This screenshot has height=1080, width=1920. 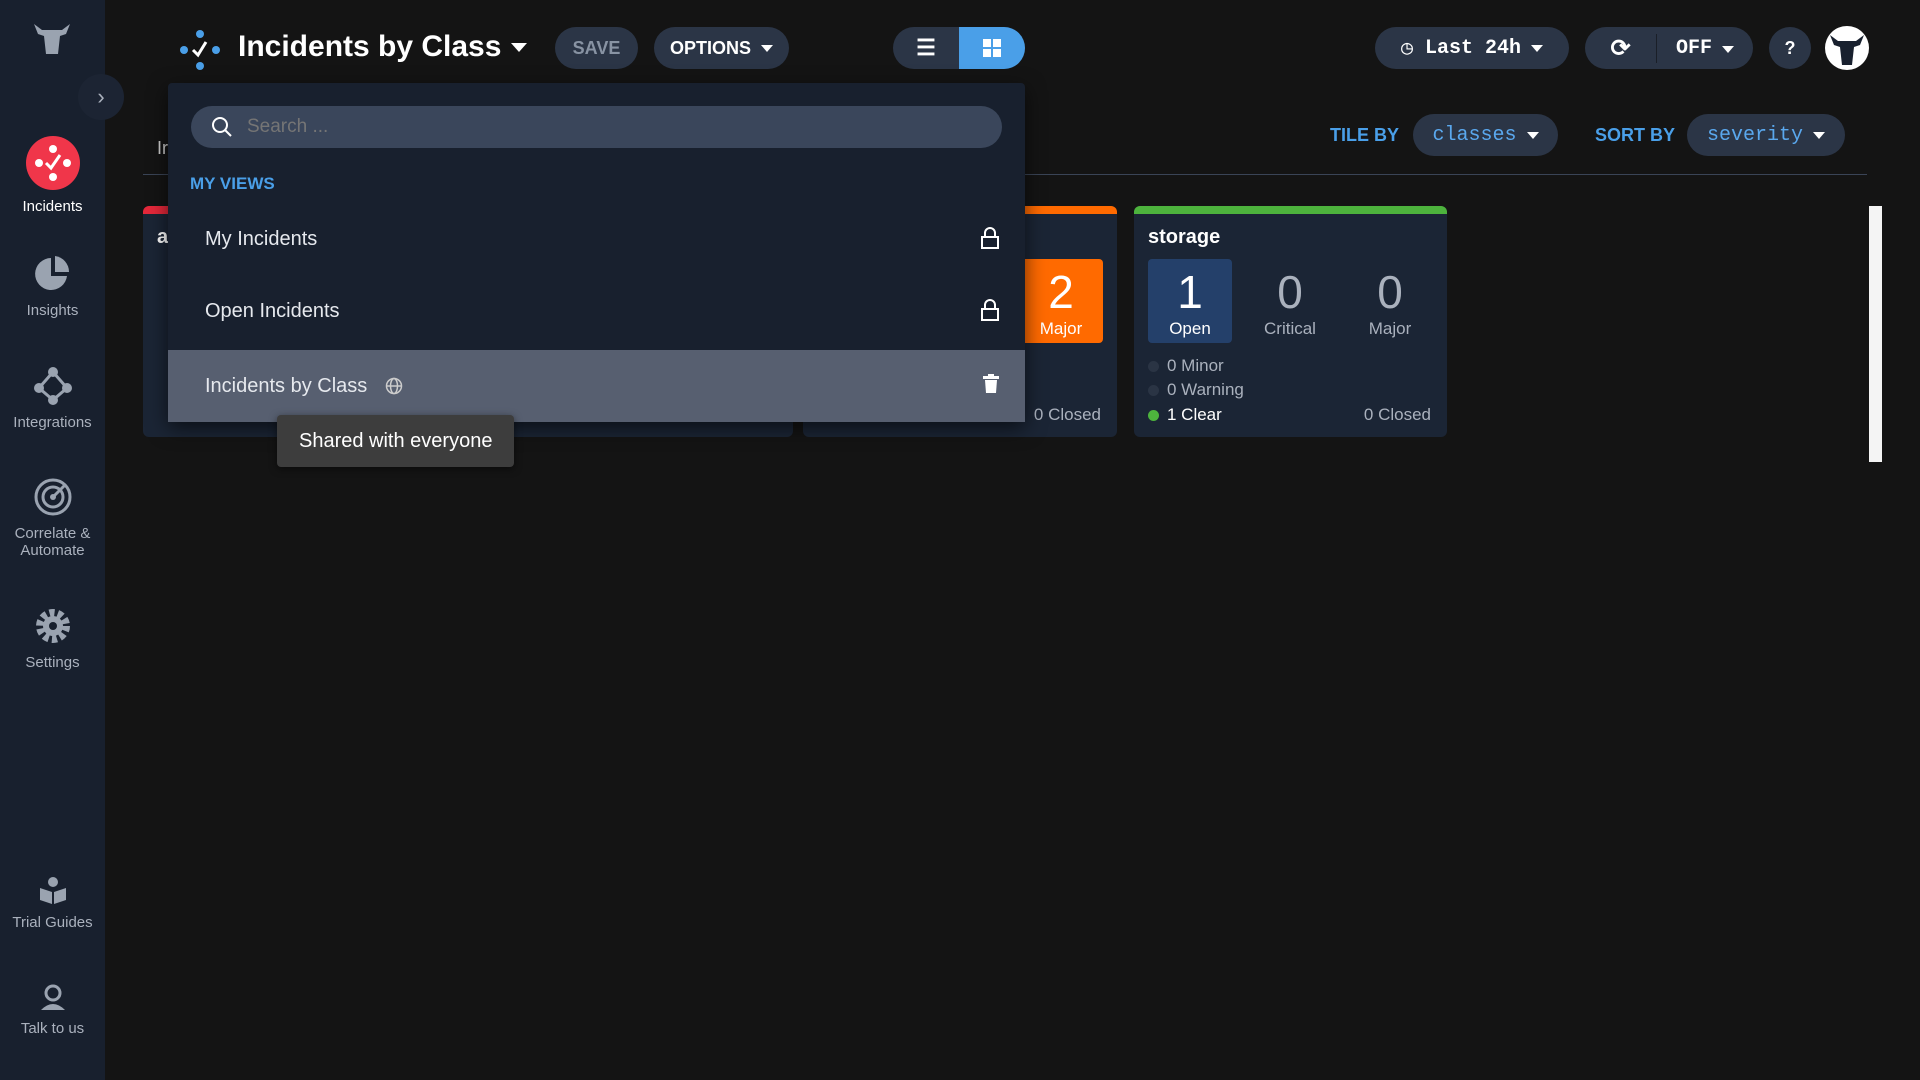 I want to click on sidebar-item-settings: Settings, so click(x=52, y=638).